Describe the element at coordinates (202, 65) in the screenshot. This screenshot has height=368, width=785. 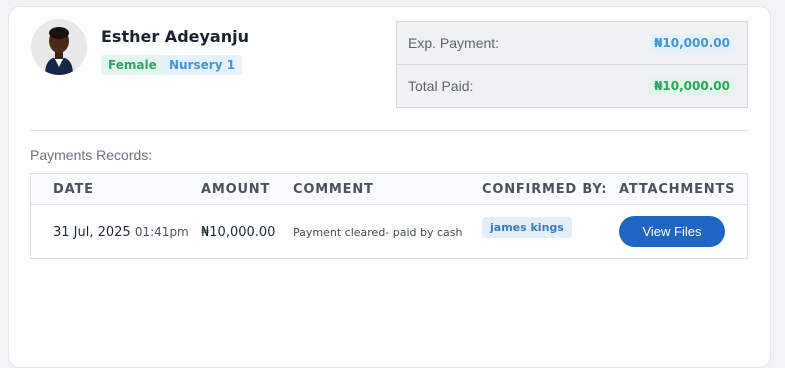
I see `class-badge: Nursery 1` at that location.